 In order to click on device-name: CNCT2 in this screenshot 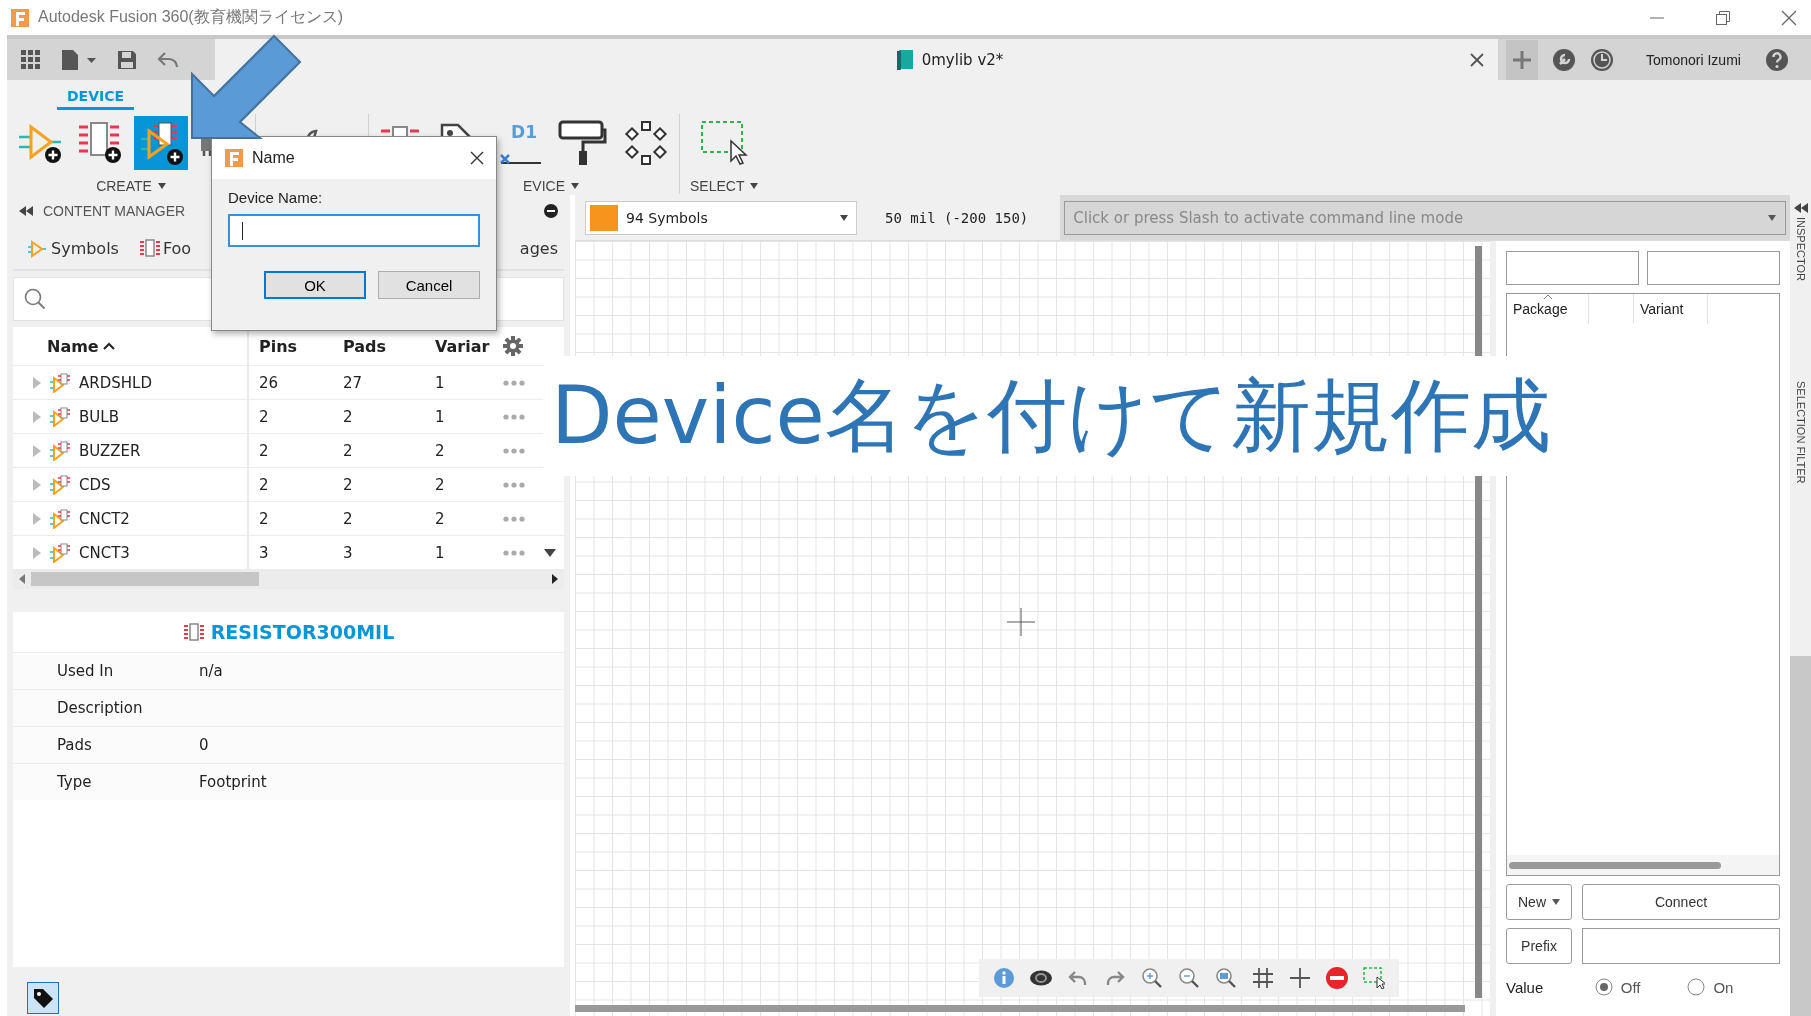, I will do `click(104, 518)`.